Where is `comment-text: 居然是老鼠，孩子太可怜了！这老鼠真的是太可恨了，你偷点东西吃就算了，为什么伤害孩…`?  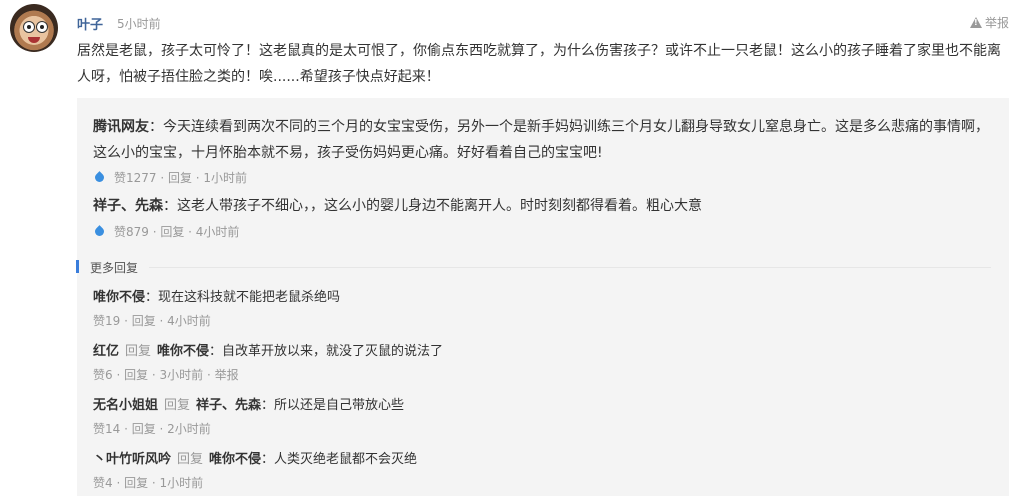
comment-text: 居然是老鼠，孩子太可怜了！这老鼠真的是太可恨了，你偷点东西吃就算了，为什么伤害孩… is located at coordinates (539, 64).